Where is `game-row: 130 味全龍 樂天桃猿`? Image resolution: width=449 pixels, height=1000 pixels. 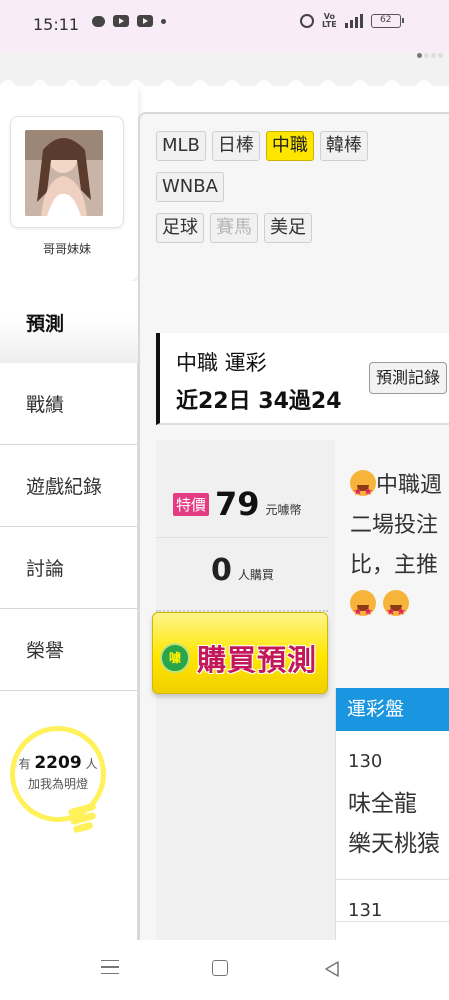
game-row: 130 味全龍 樂天桃猿 is located at coordinates (392, 805).